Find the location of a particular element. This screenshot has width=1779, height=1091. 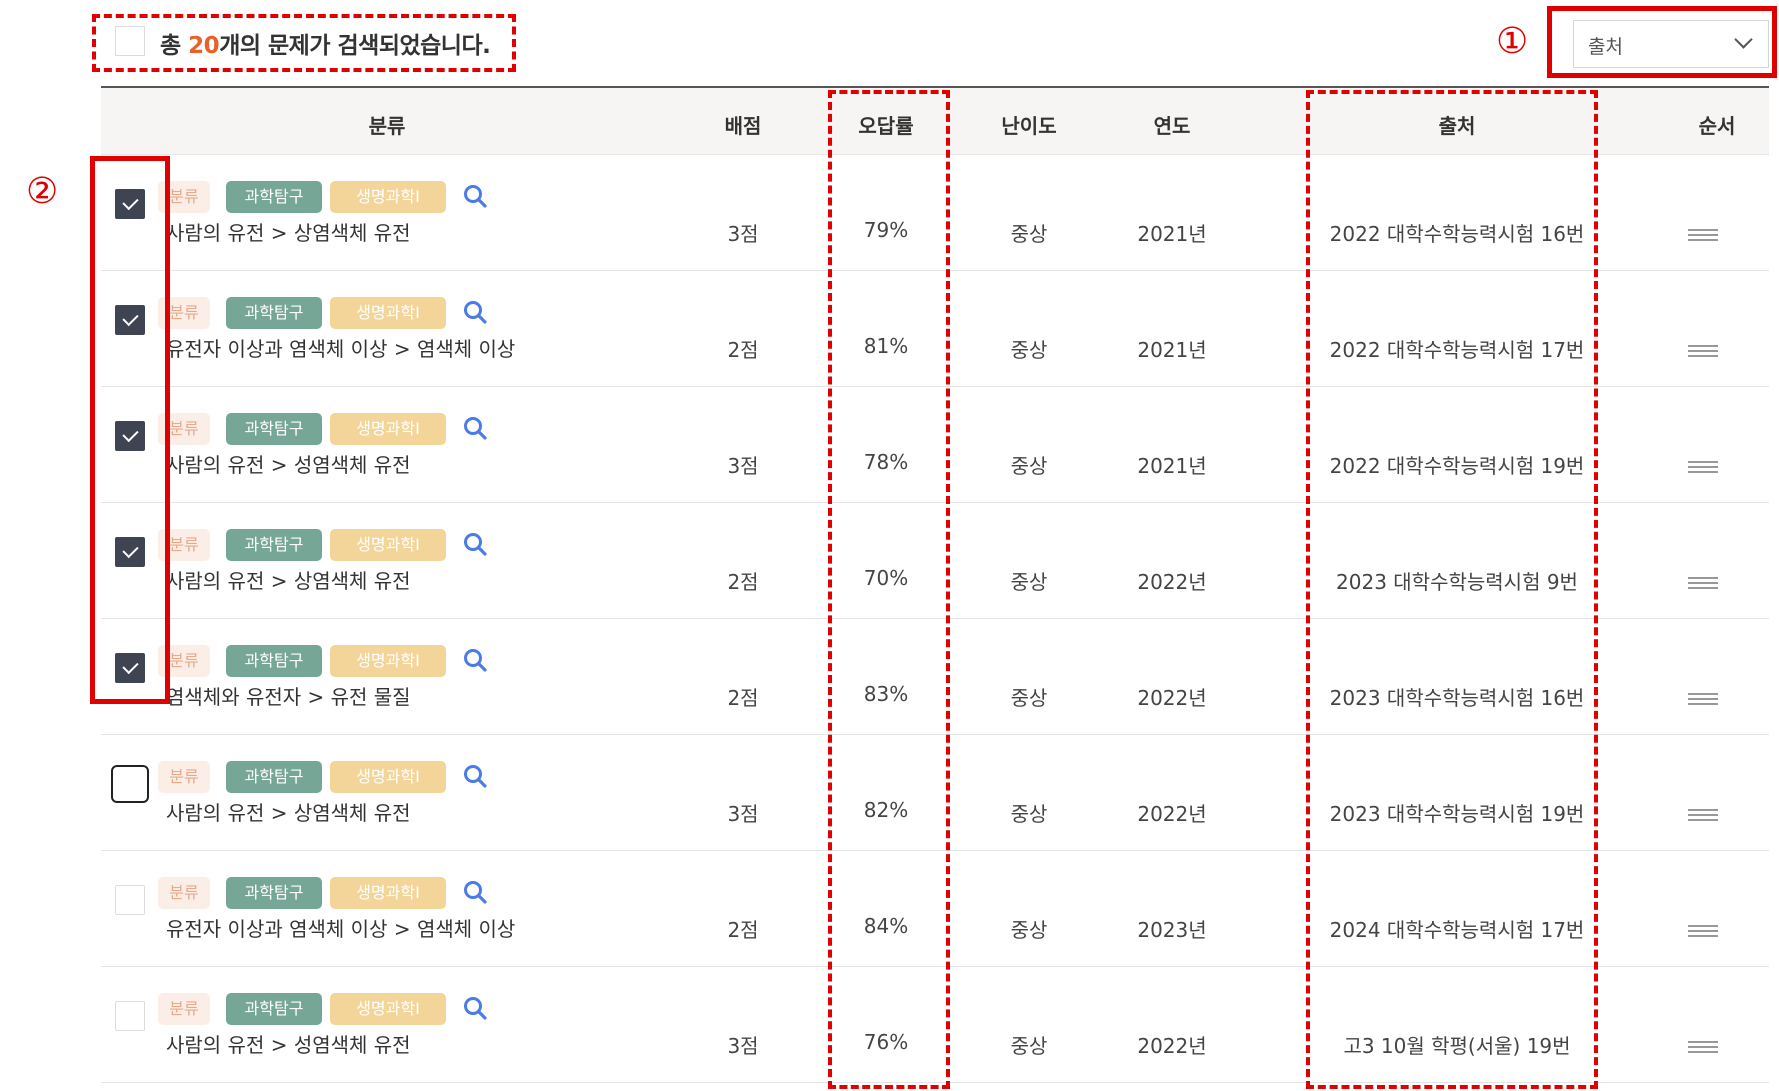

result-suffix: 개의 문제가 검색되었습니다. is located at coordinates (355, 46).